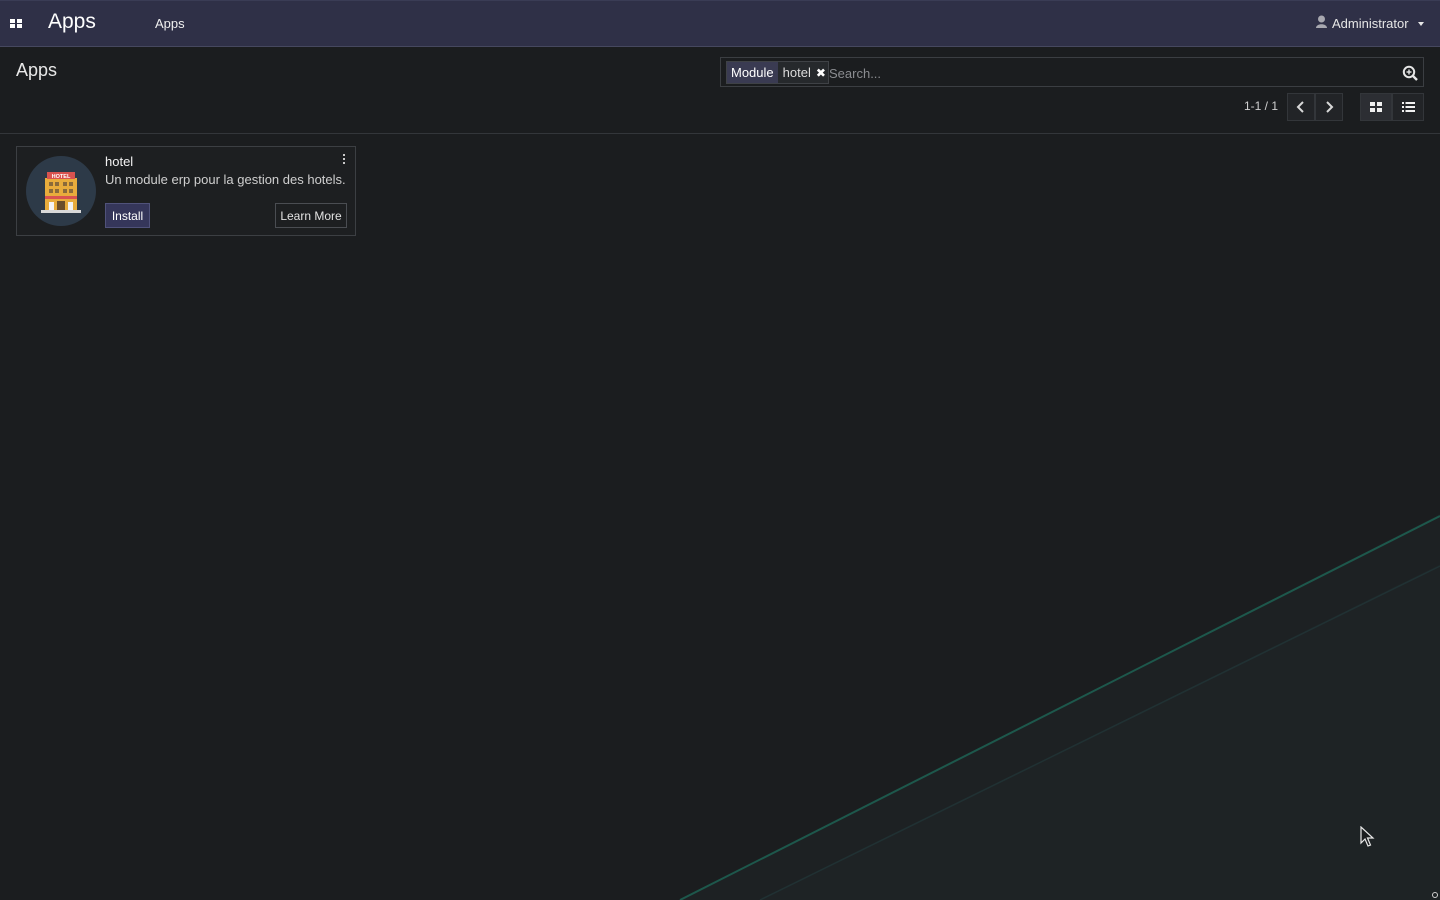  What do you see at coordinates (344, 159) in the screenshot?
I see `card-menu-icon` at bounding box center [344, 159].